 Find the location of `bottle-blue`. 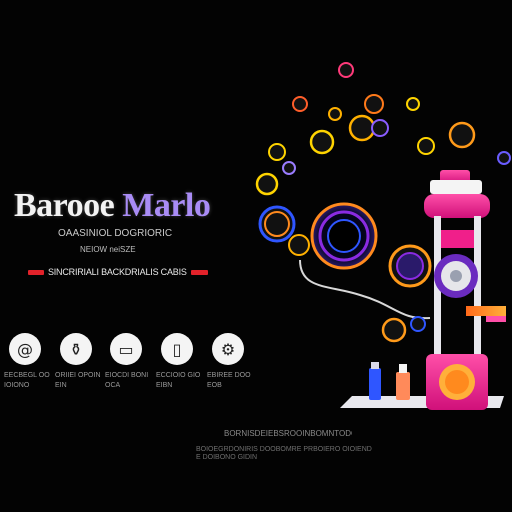

bottle-blue is located at coordinates (375, 384).